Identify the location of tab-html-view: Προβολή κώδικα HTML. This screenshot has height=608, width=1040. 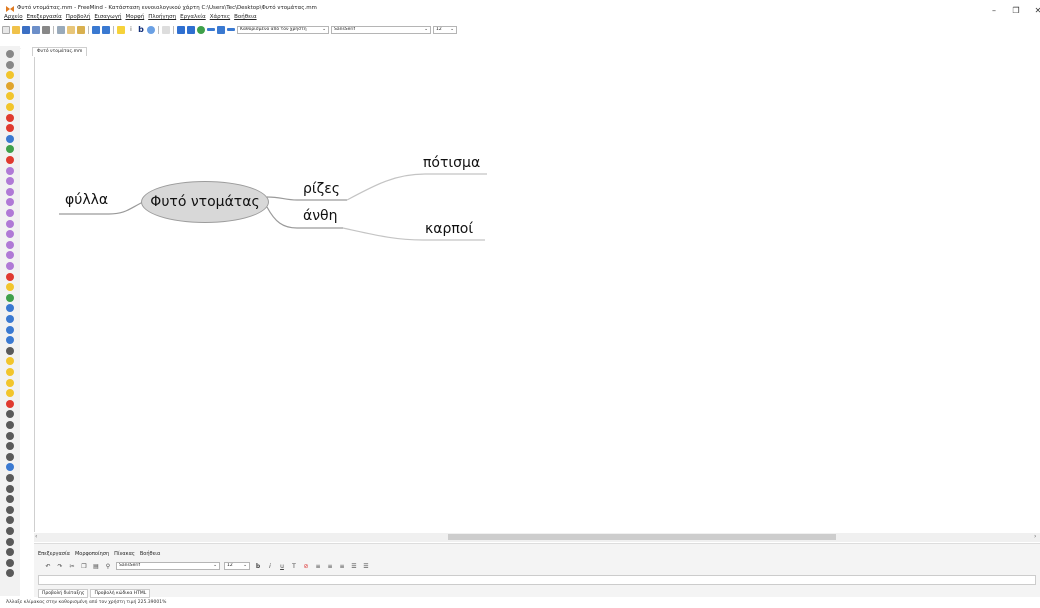
(120, 593).